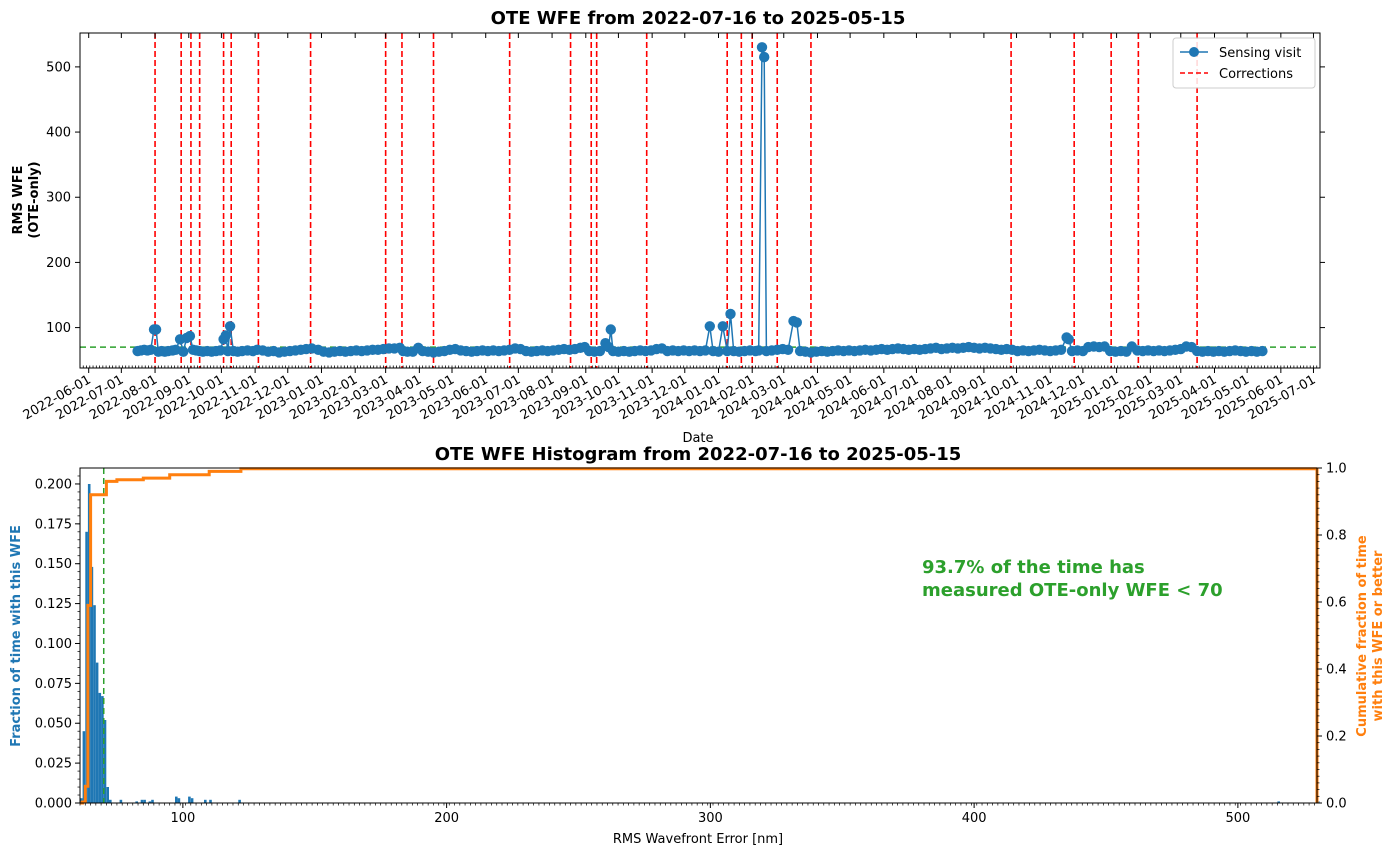 The image size is (1396, 856). What do you see at coordinates (53, 564) in the screenshot?
I see `bottom-left-y-tick-label: 0.150` at bounding box center [53, 564].